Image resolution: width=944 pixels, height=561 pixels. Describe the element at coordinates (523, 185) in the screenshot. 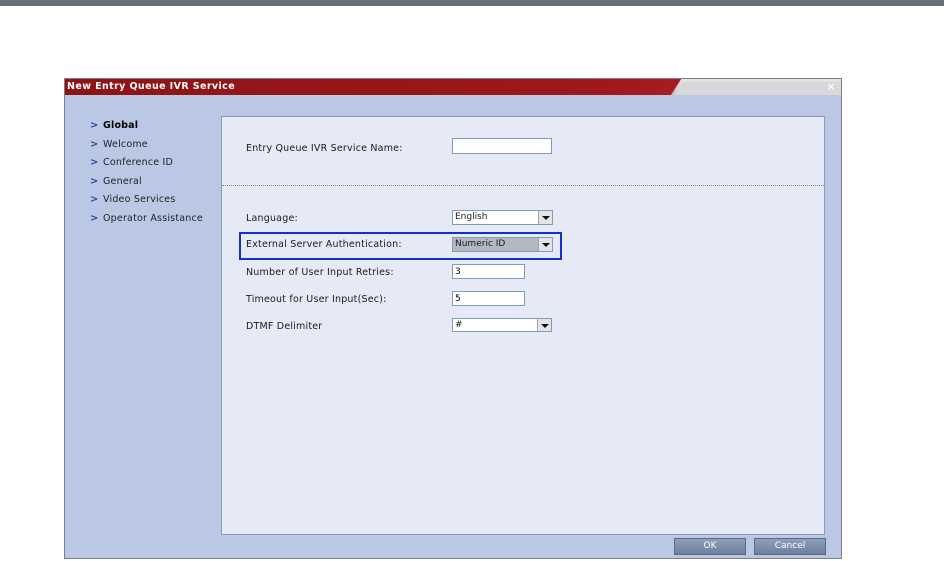

I see `section-divider` at that location.